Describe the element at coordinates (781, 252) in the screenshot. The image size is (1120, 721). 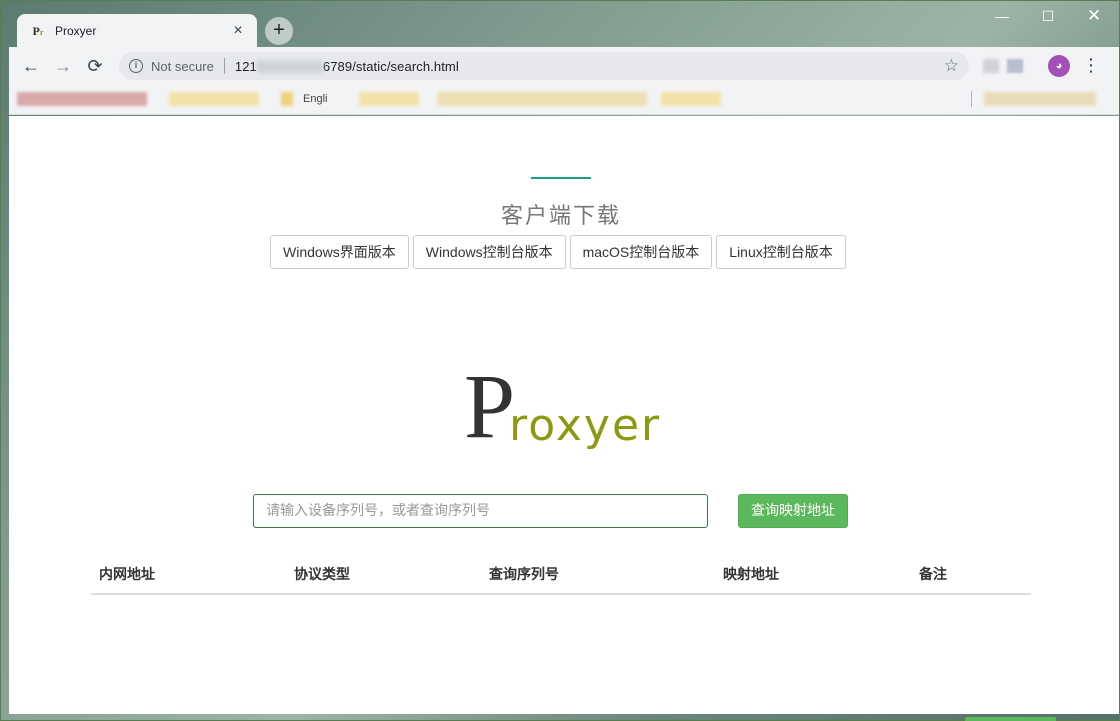
I see `download-linux-console-button: Linux控制台版本` at that location.